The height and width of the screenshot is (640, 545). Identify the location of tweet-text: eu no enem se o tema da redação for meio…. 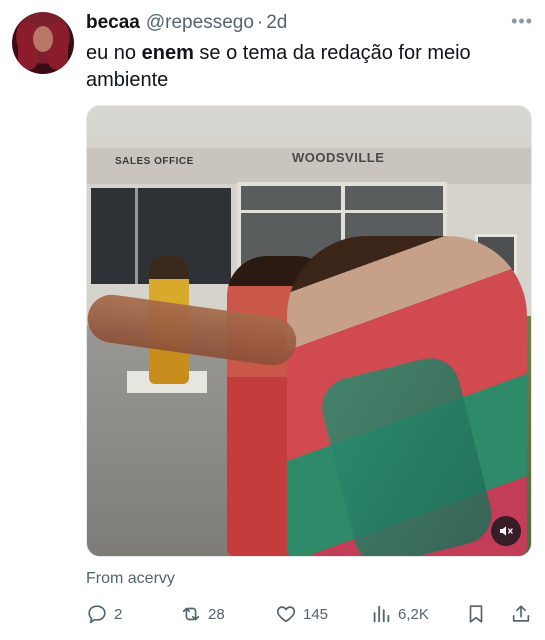
(306, 67).